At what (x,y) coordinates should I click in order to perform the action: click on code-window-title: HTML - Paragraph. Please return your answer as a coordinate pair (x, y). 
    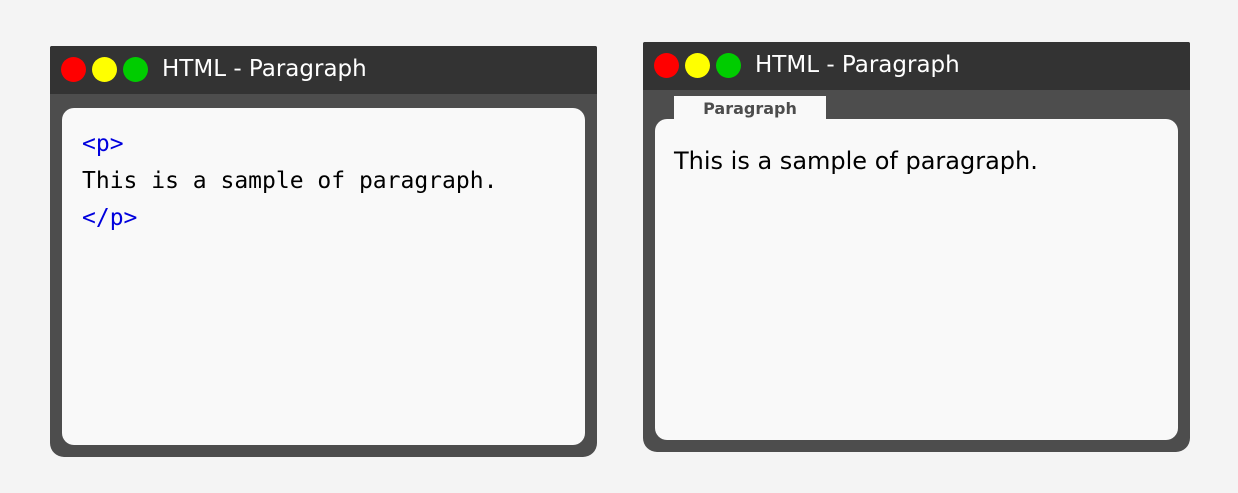
    Looking at the image, I should click on (264, 69).